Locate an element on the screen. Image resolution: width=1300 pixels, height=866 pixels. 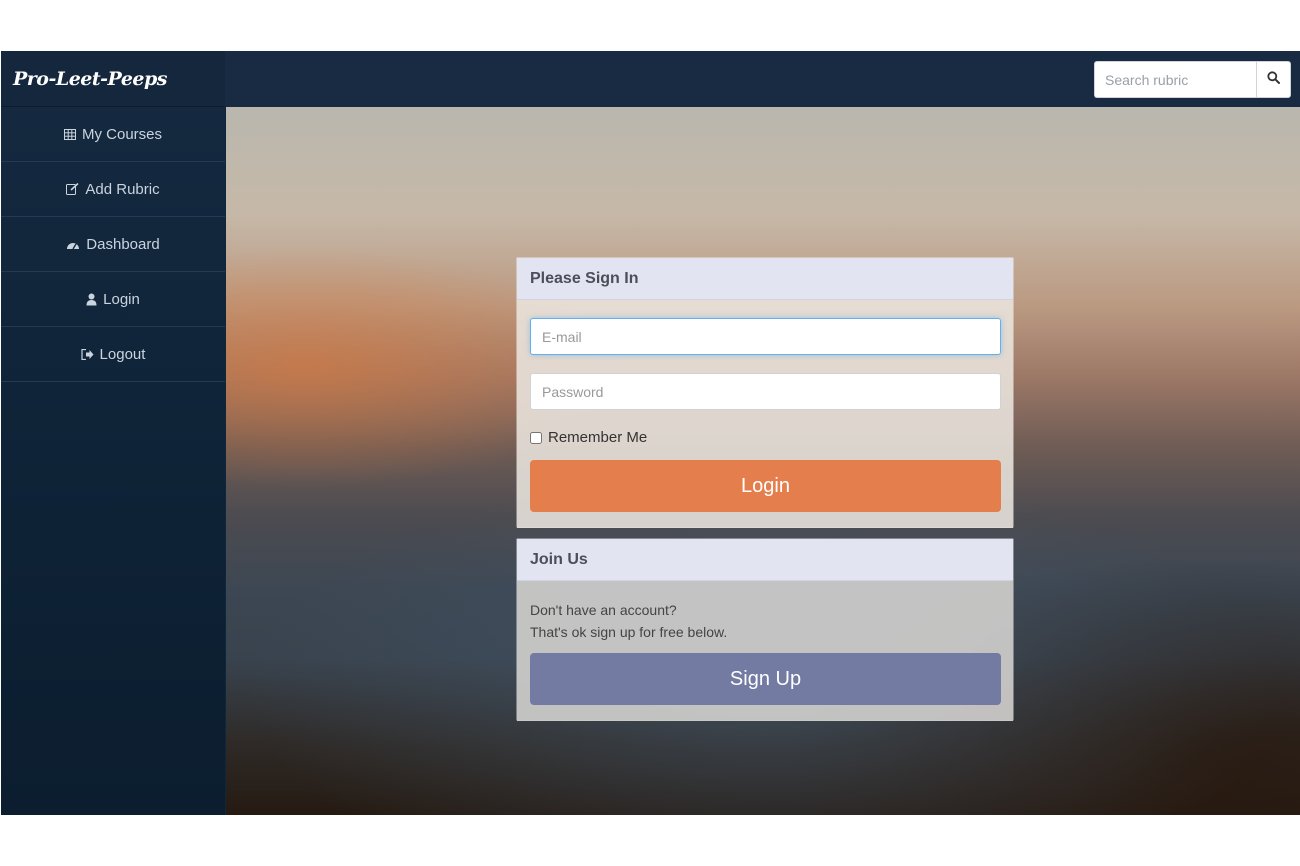
user-icon is located at coordinates (91, 299).